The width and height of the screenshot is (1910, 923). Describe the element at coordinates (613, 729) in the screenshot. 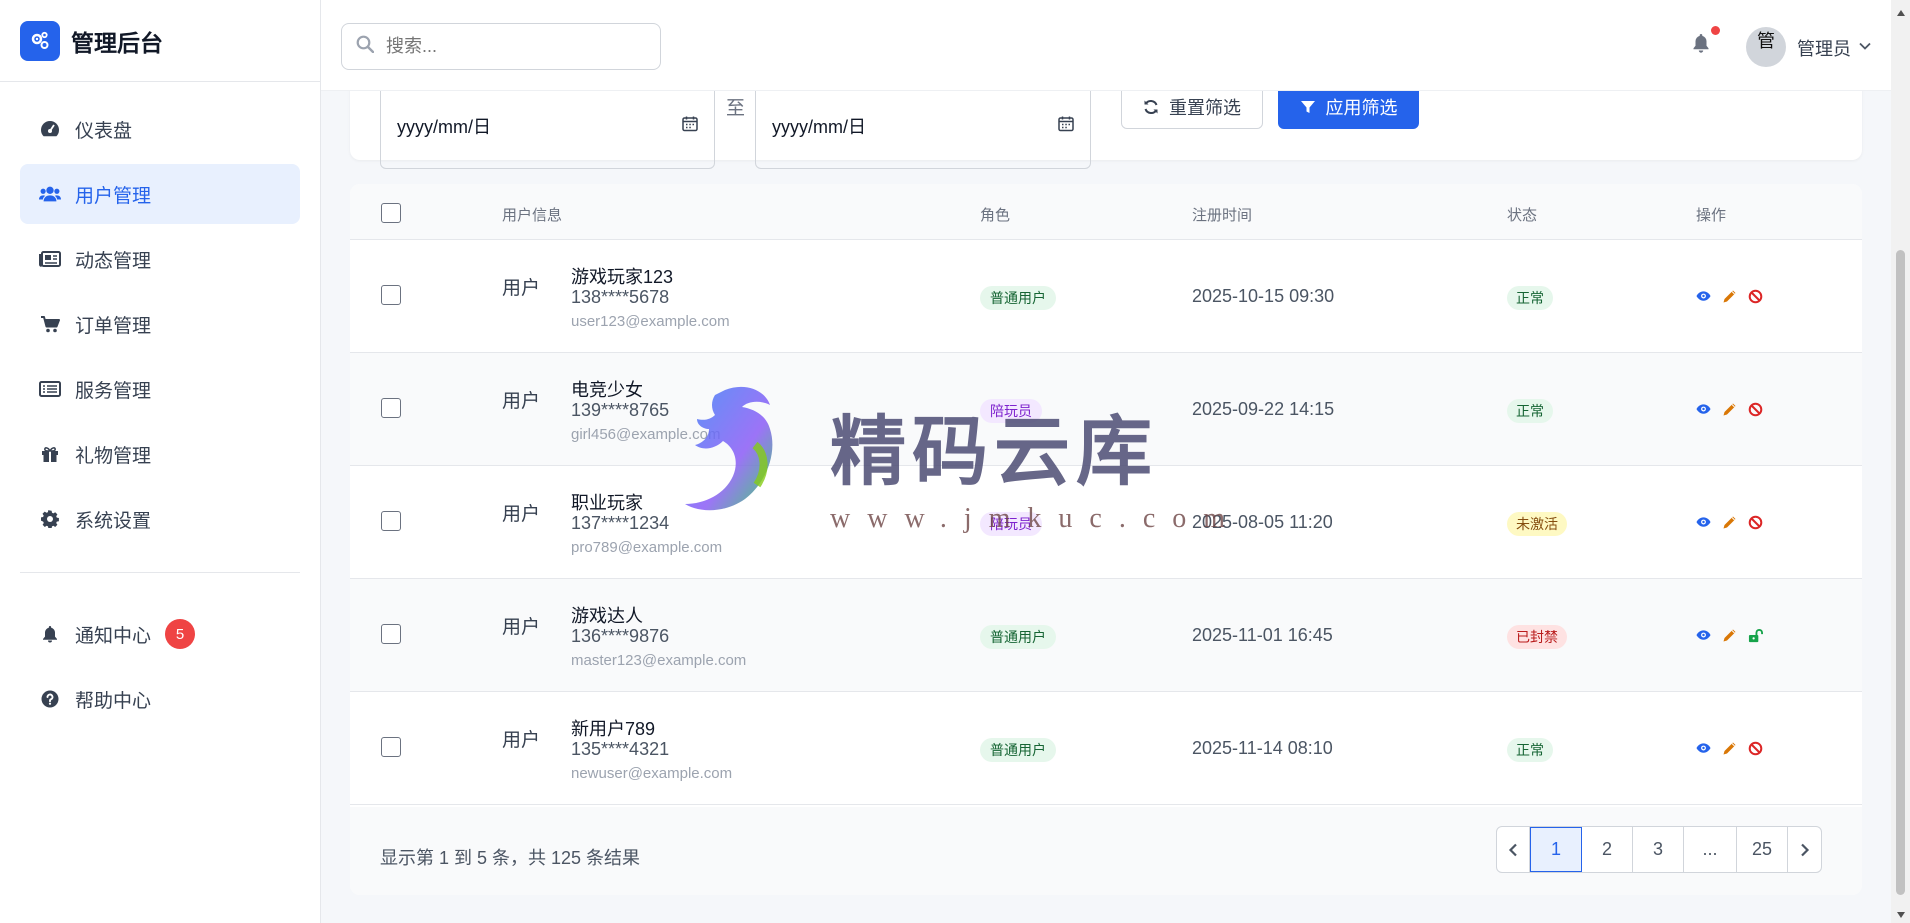

I see `user-name: 新用户789` at that location.